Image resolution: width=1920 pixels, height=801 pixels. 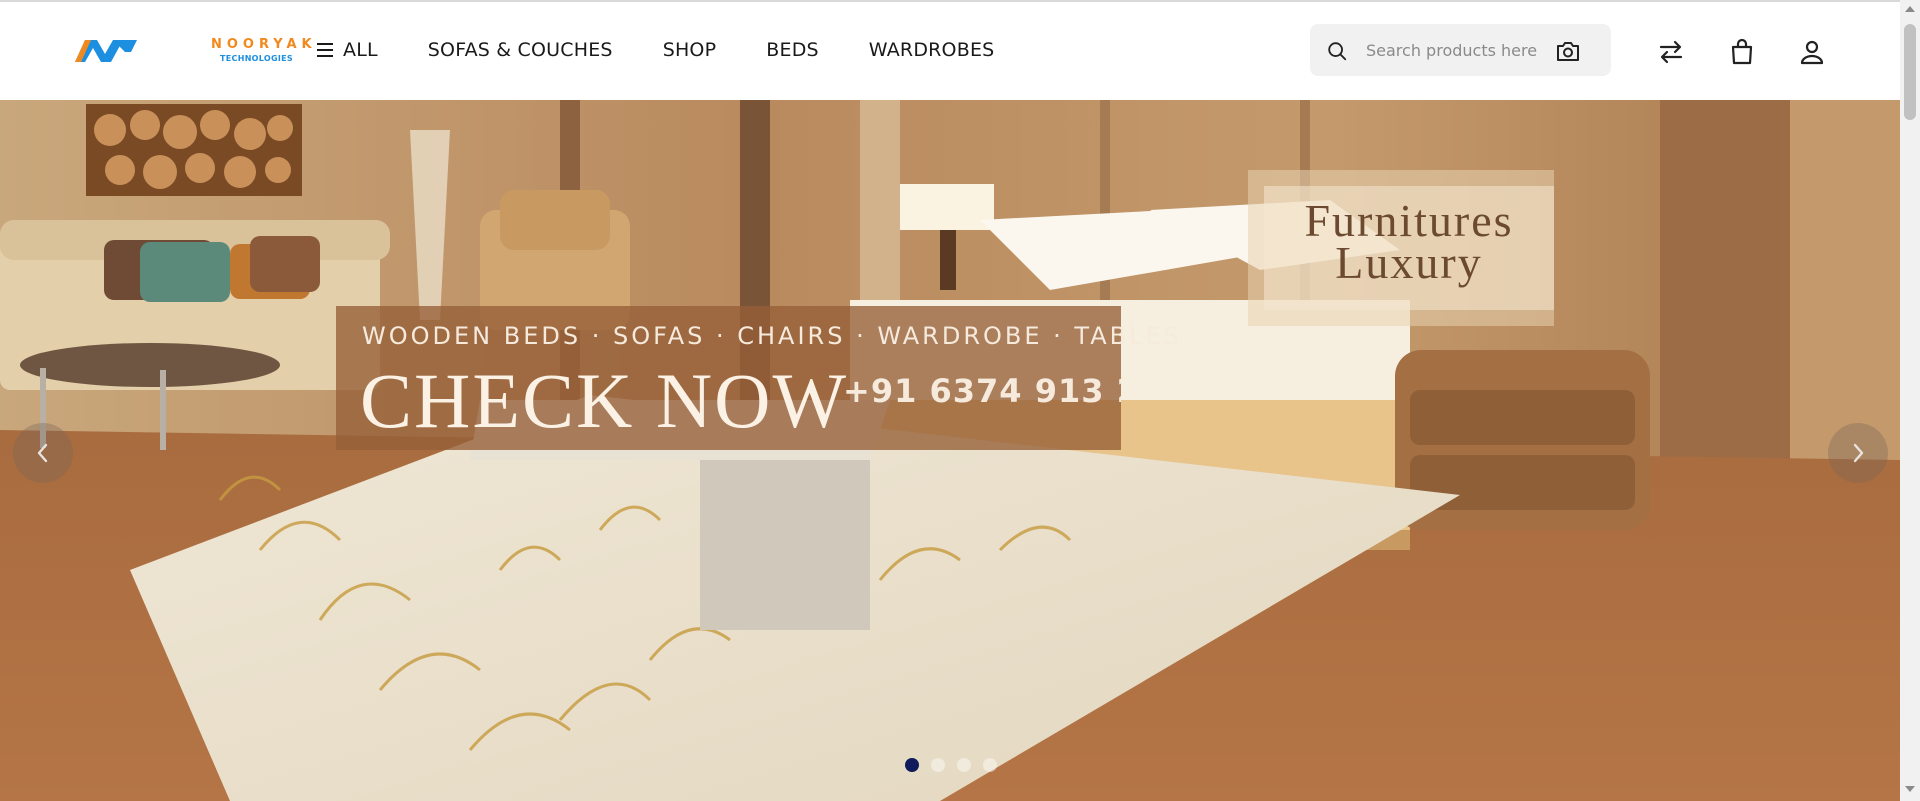 I want to click on chevron-right-icon, so click(x=1858, y=453).